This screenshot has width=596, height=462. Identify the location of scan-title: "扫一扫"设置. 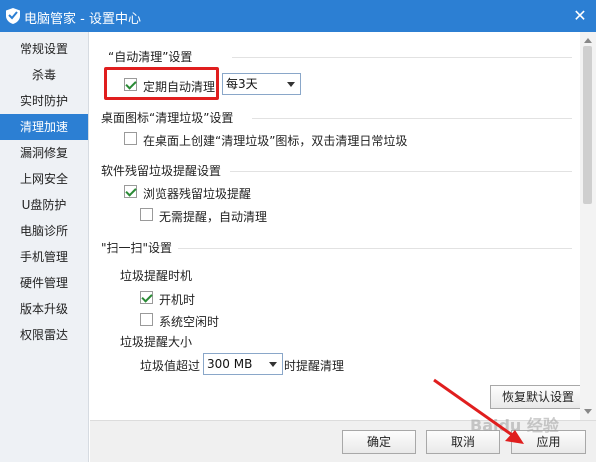
(137, 248).